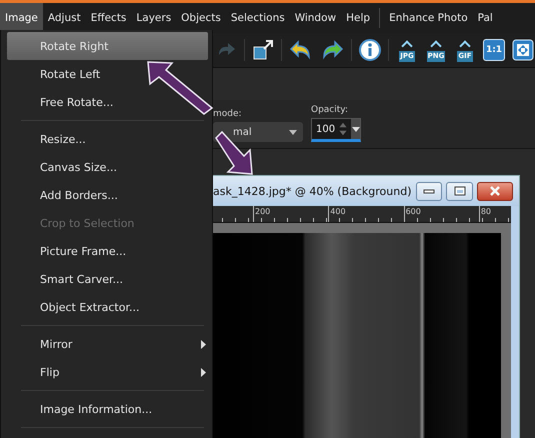 Image resolution: width=535 pixels, height=438 pixels. I want to click on close-button, so click(494, 191).